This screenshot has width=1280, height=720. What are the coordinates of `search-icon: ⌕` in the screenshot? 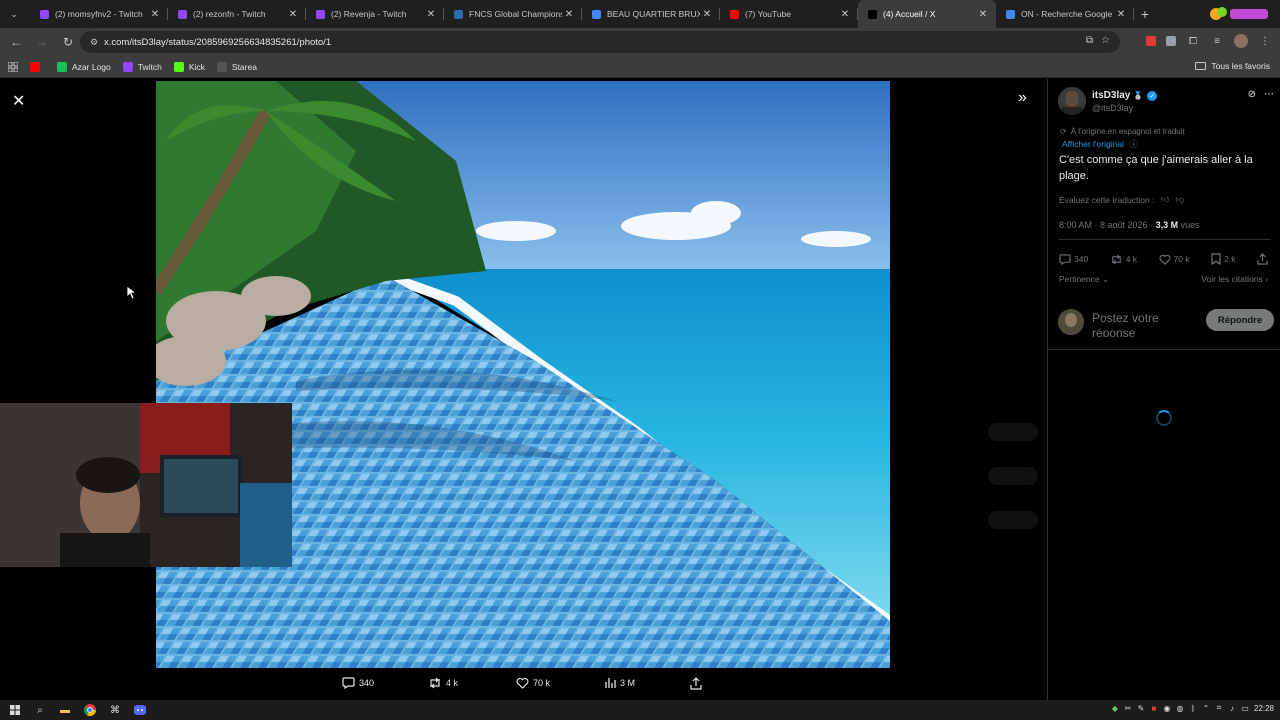 It's located at (40, 710).